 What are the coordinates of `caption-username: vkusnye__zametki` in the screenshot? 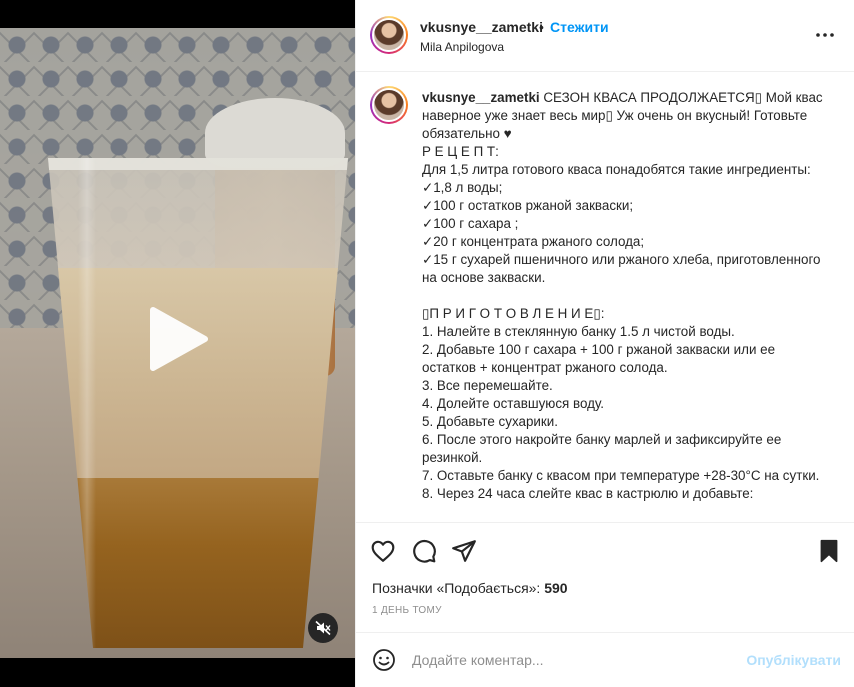 It's located at (481, 97).